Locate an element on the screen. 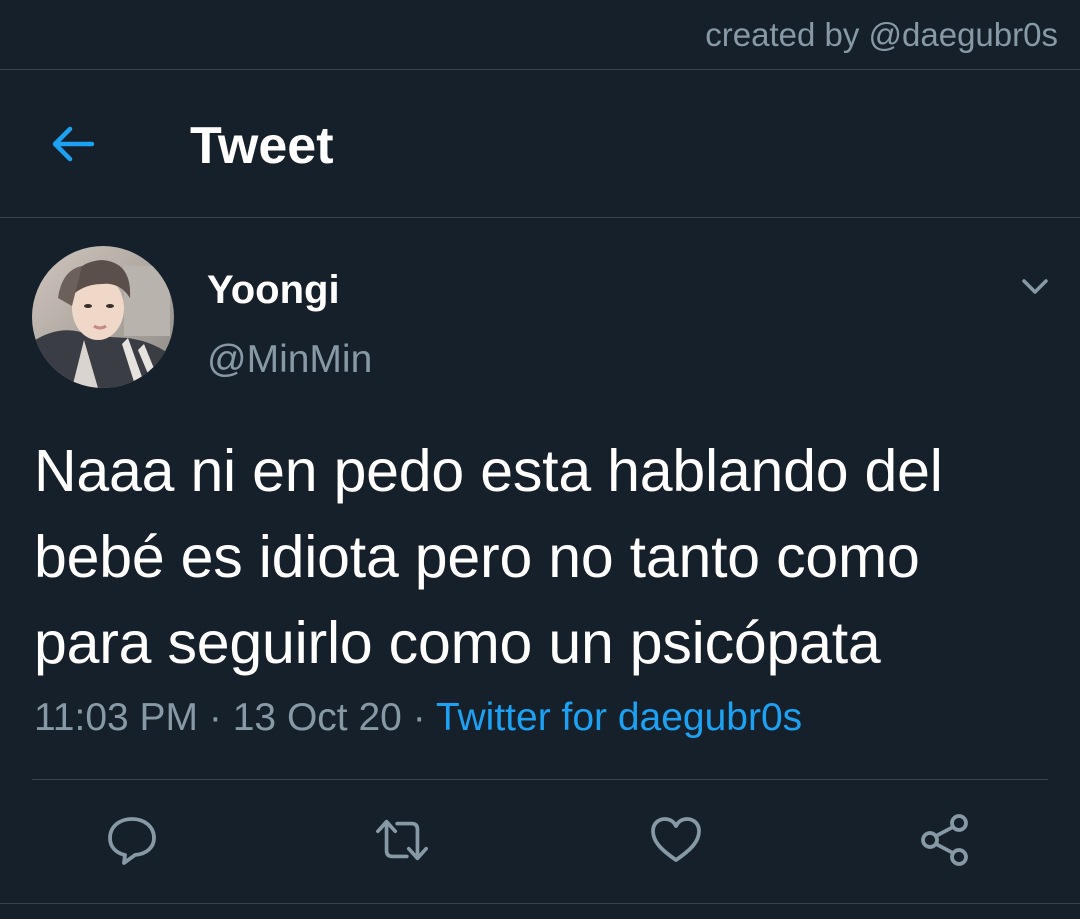  arrow-left-icon is located at coordinates (73, 144).